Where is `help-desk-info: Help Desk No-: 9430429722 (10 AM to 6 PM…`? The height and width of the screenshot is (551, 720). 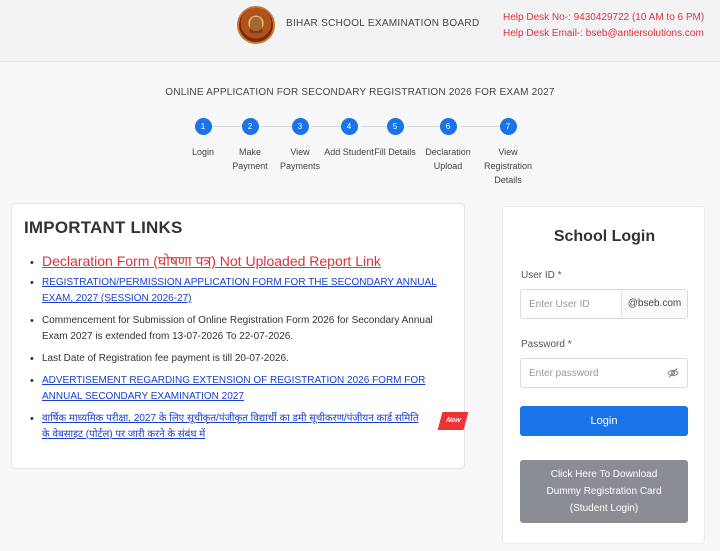 help-desk-info: Help Desk No-: 9430429722 (10 AM to 6 PM… is located at coordinates (603, 26).